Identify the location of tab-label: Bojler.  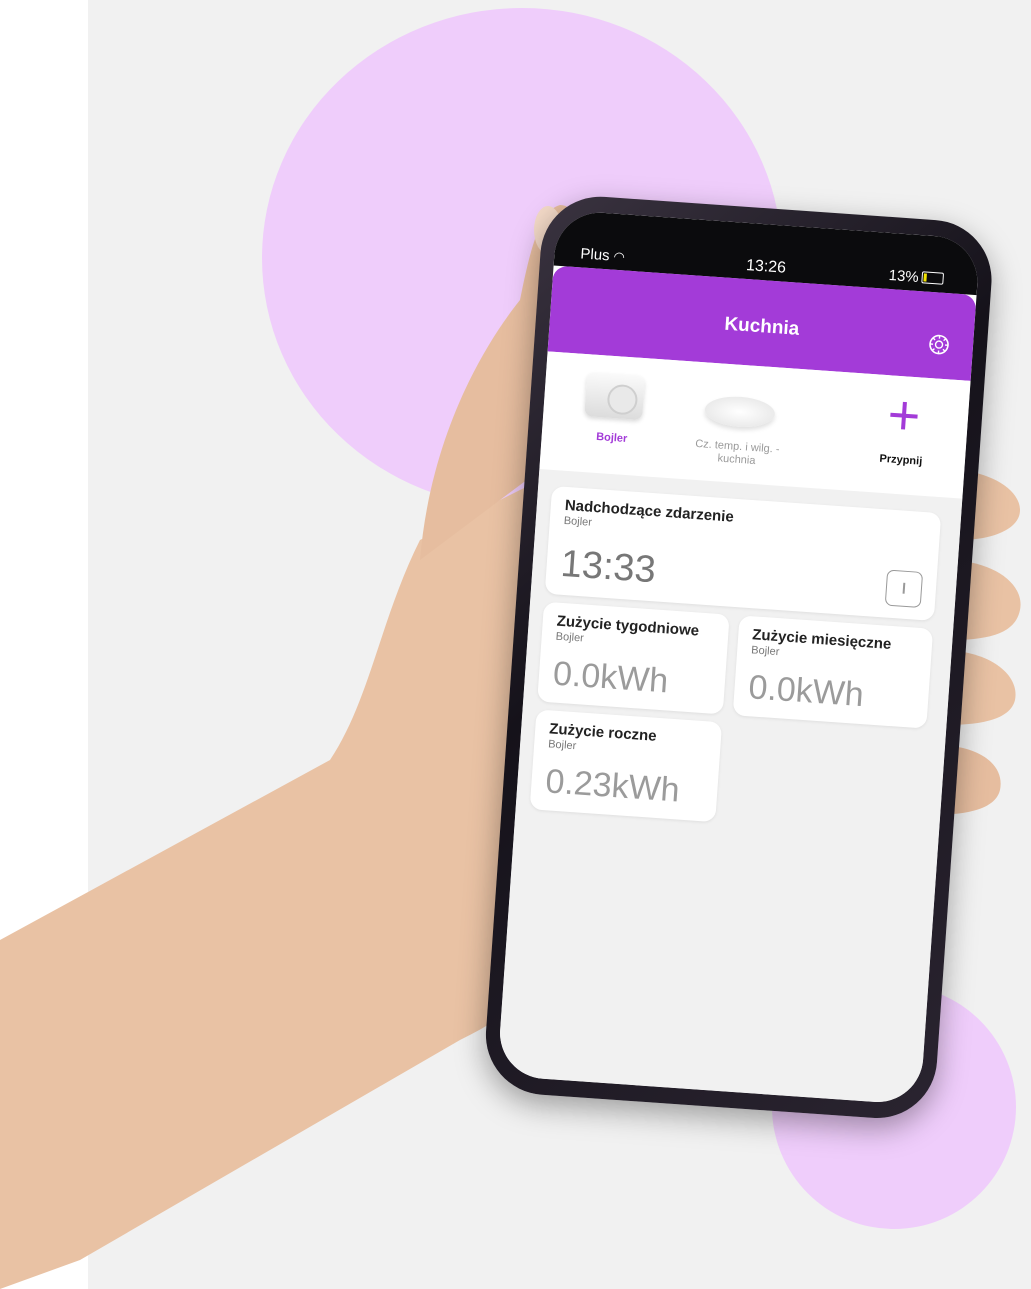
(611, 438).